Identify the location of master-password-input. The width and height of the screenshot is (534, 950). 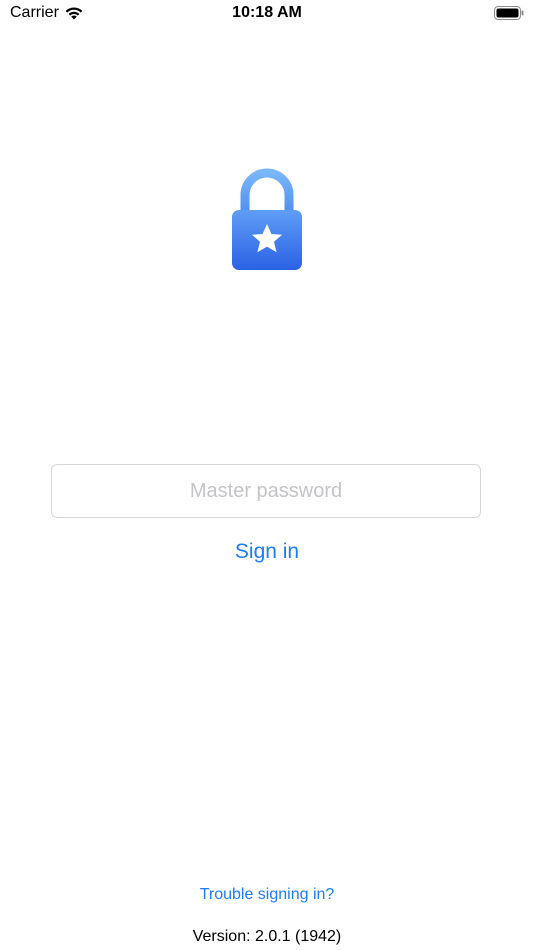
(266, 491).